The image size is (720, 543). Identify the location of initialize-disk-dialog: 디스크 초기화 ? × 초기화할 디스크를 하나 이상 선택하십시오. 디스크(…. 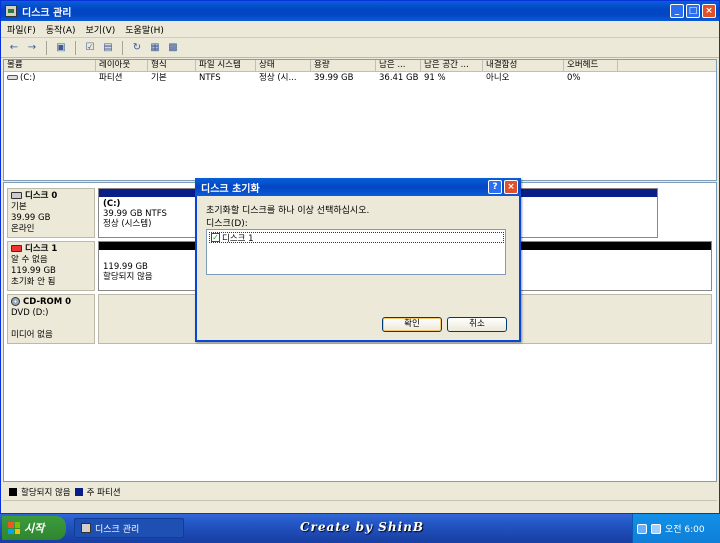
(358, 260).